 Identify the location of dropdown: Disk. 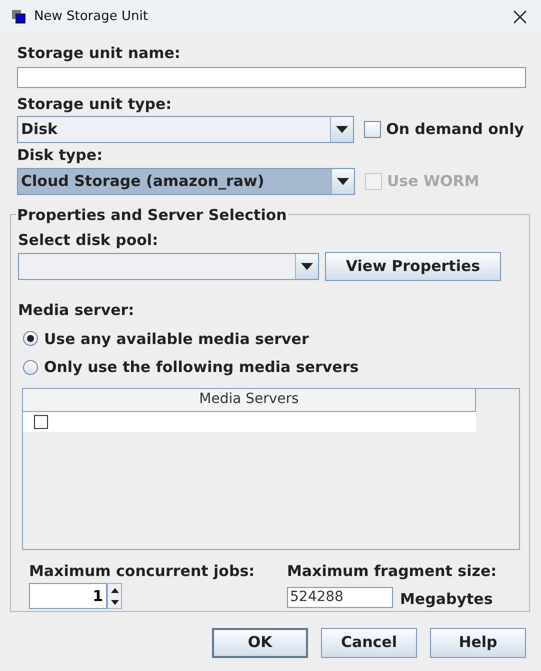
(185, 129).